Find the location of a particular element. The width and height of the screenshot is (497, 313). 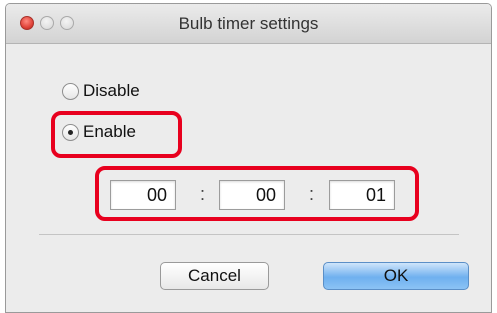

divider is located at coordinates (249, 234).